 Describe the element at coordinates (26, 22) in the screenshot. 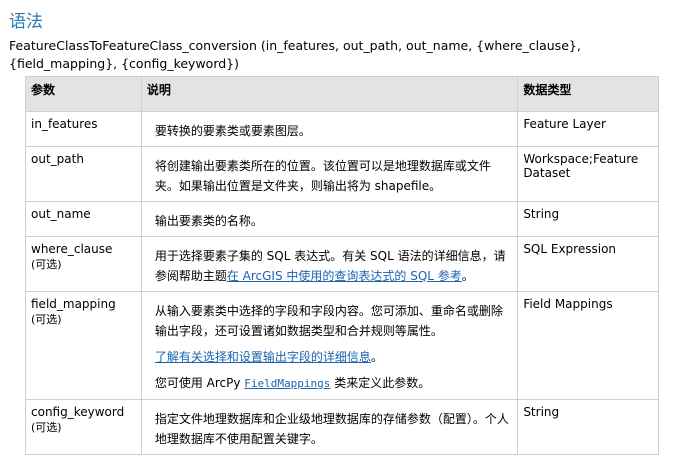

I see `section-title: 语法` at that location.